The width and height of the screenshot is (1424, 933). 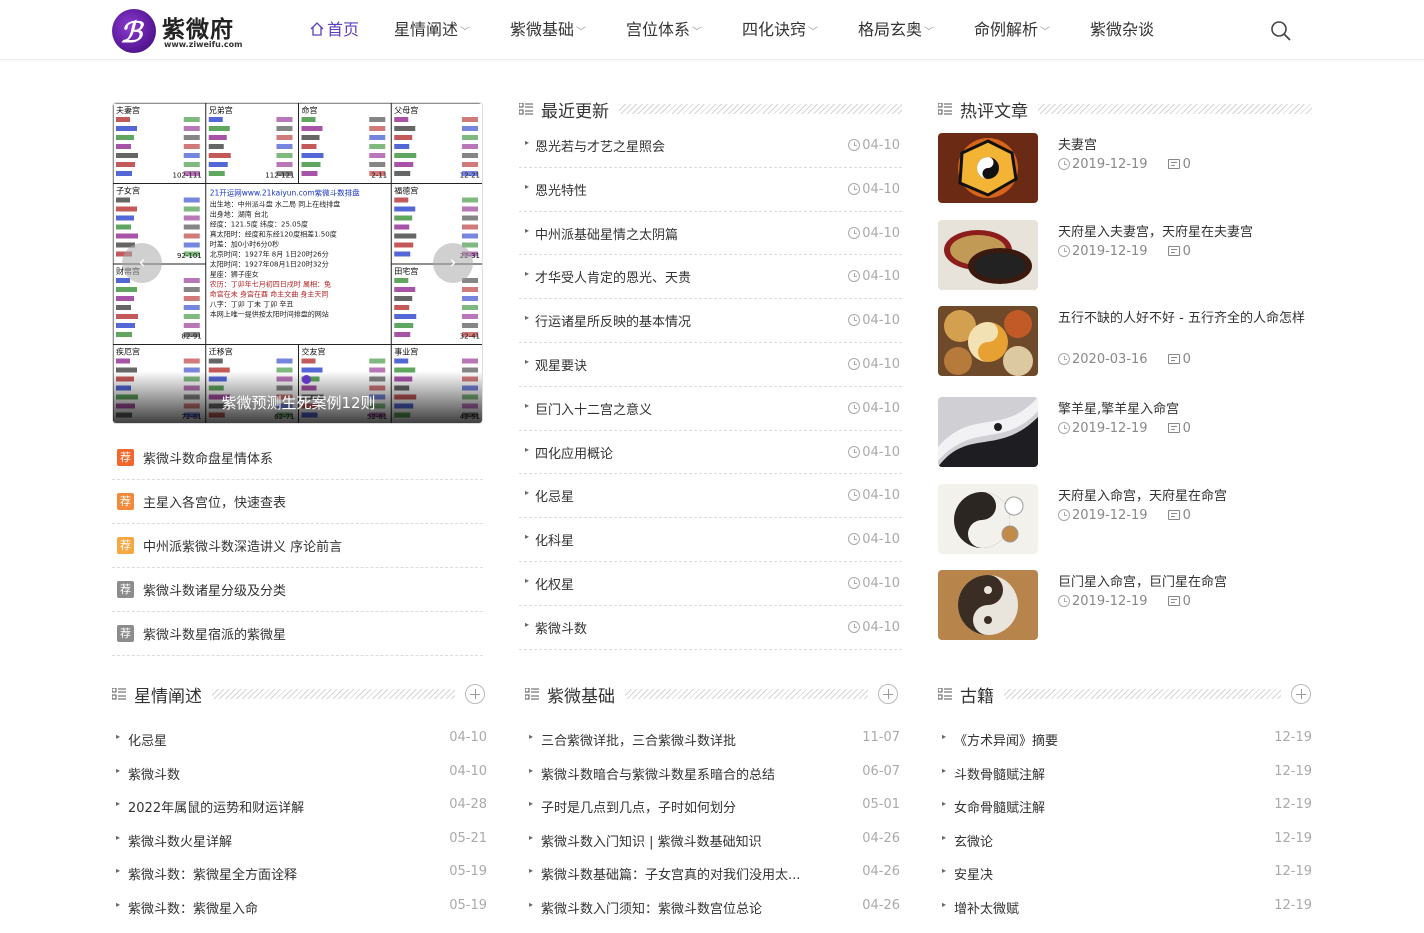 I want to click on hot-article-title: 夫妻宫, so click(x=1185, y=146).